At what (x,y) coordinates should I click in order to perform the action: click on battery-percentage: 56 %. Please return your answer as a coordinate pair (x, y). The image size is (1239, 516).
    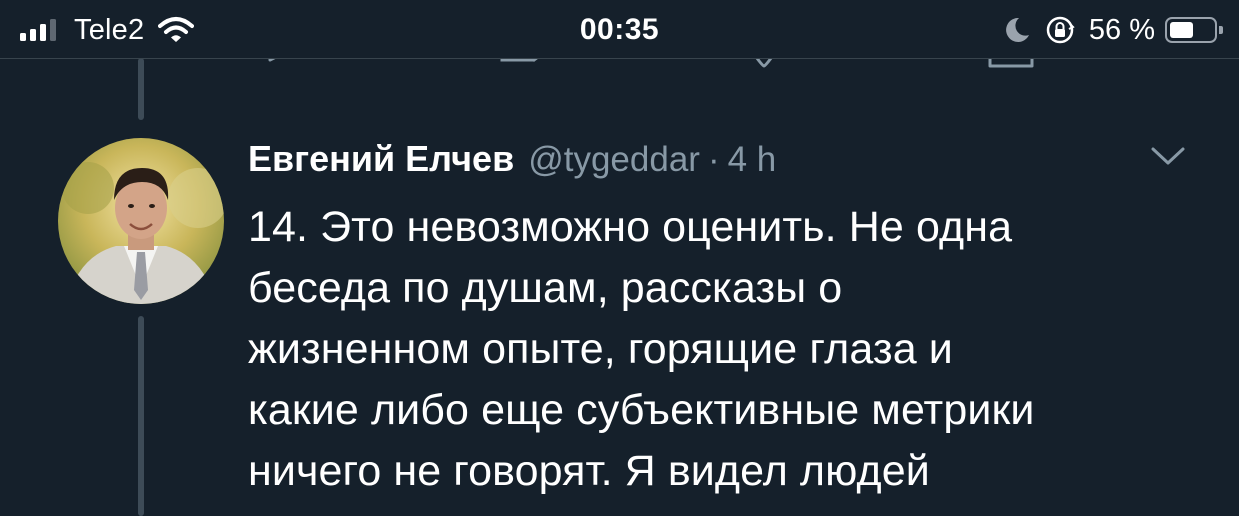
    Looking at the image, I should click on (1121, 29).